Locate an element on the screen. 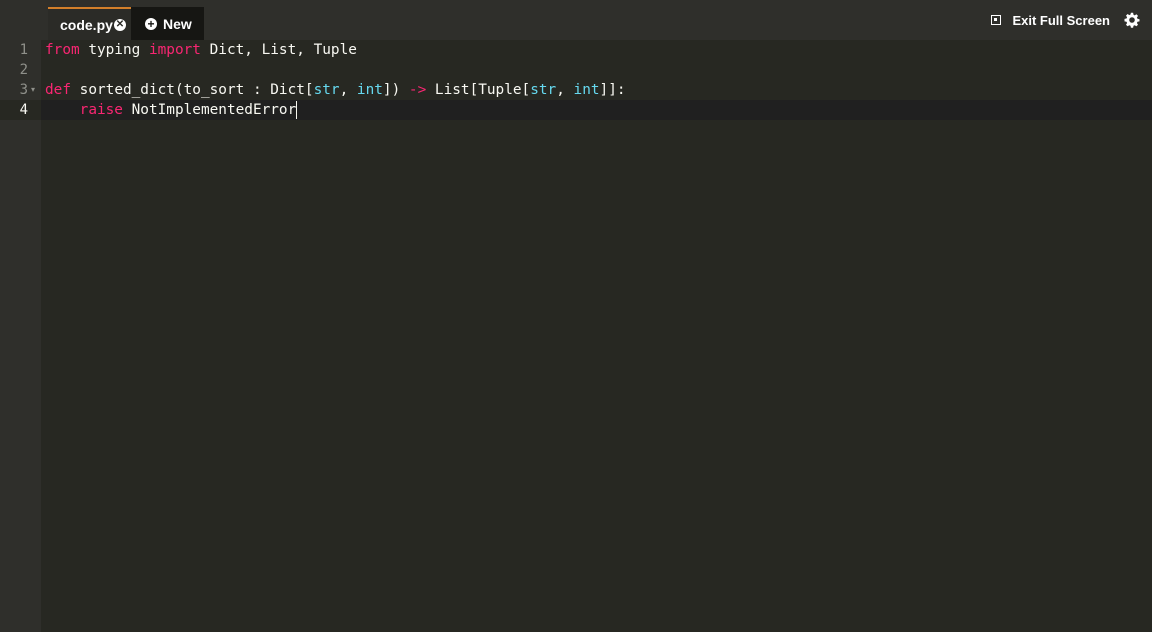  new-tab-button: + New is located at coordinates (167, 23).